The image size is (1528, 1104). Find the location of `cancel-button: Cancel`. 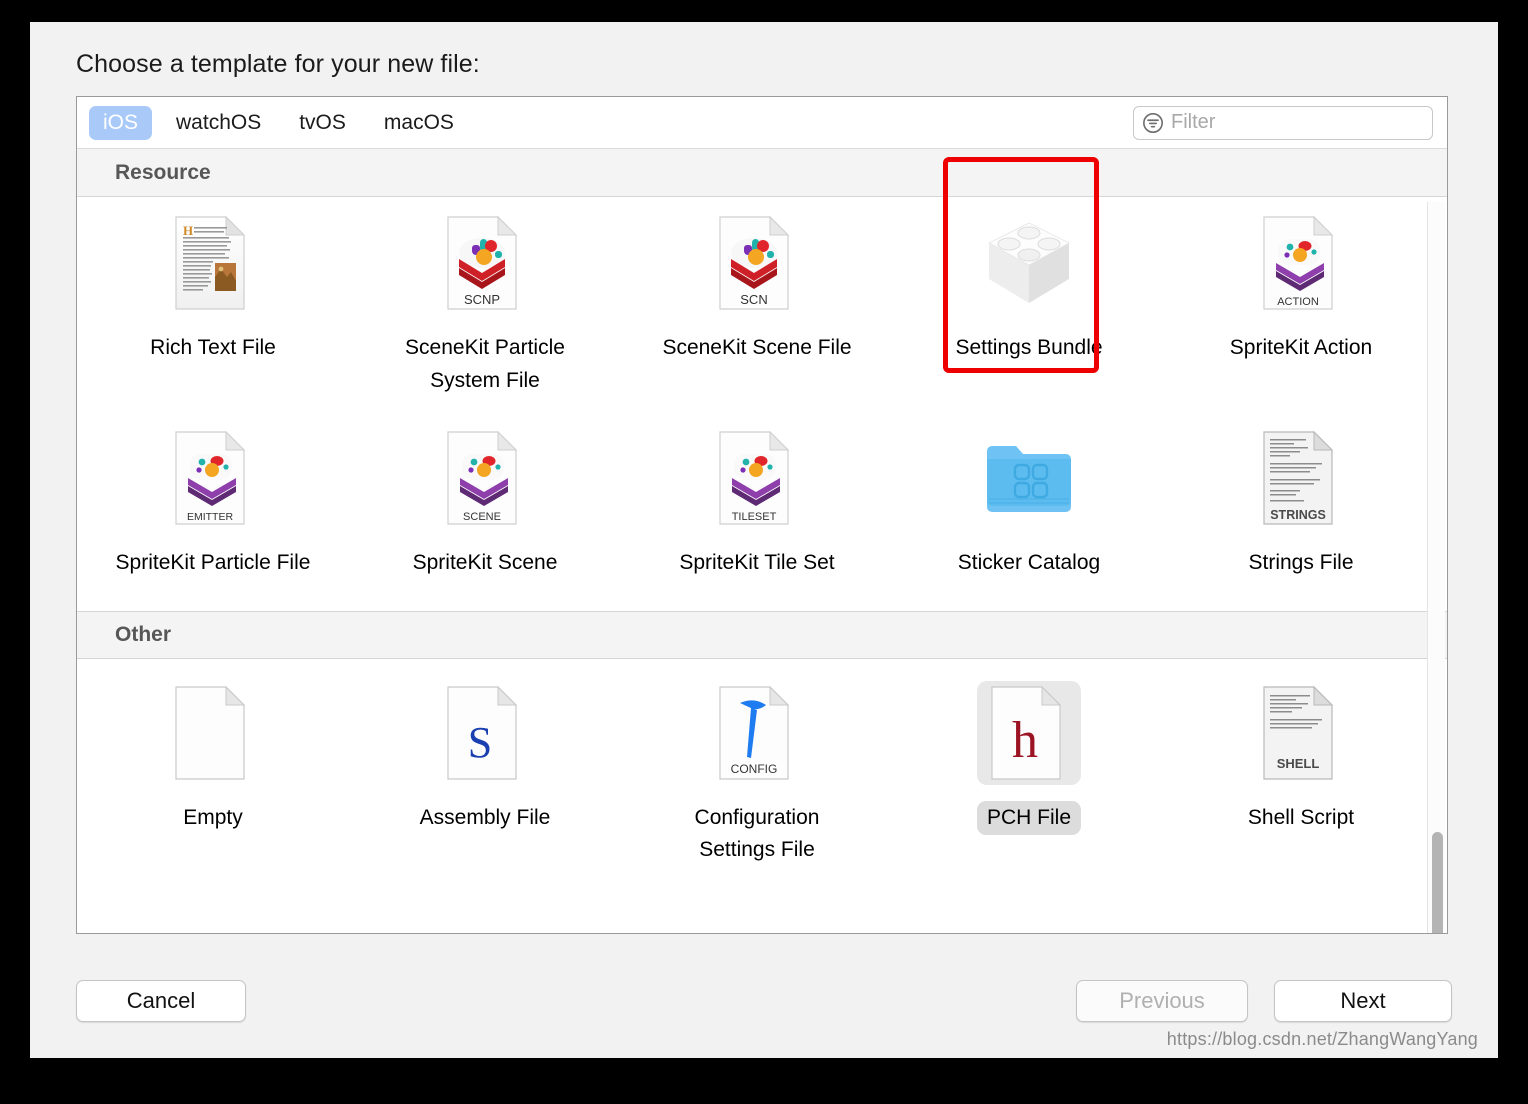

cancel-button: Cancel is located at coordinates (161, 1001).